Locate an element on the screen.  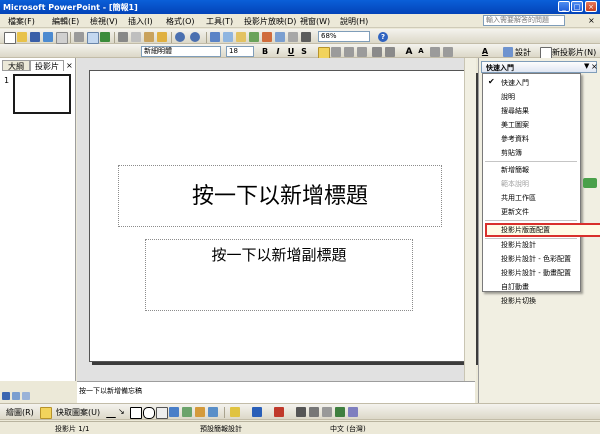
menu-window: 視窗(W) is located at coordinates (315, 21).